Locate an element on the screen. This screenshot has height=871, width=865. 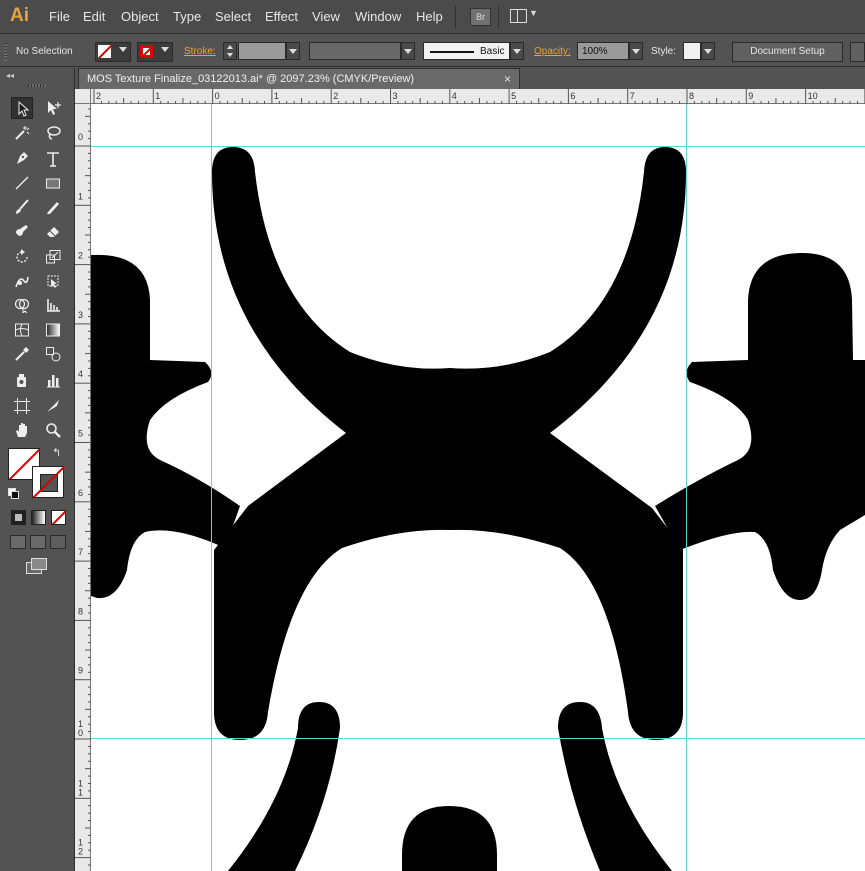
graphic-style-dropdown is located at coordinates (708, 51).